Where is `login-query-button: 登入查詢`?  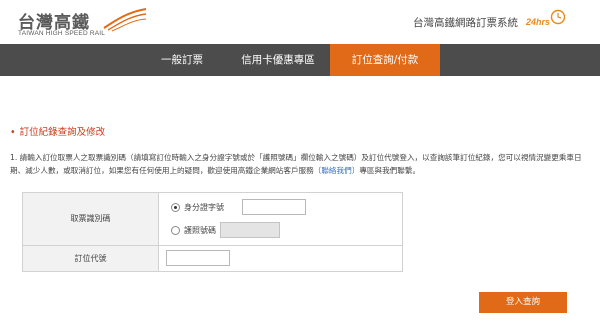 login-query-button: 登入查詢 is located at coordinates (523, 302).